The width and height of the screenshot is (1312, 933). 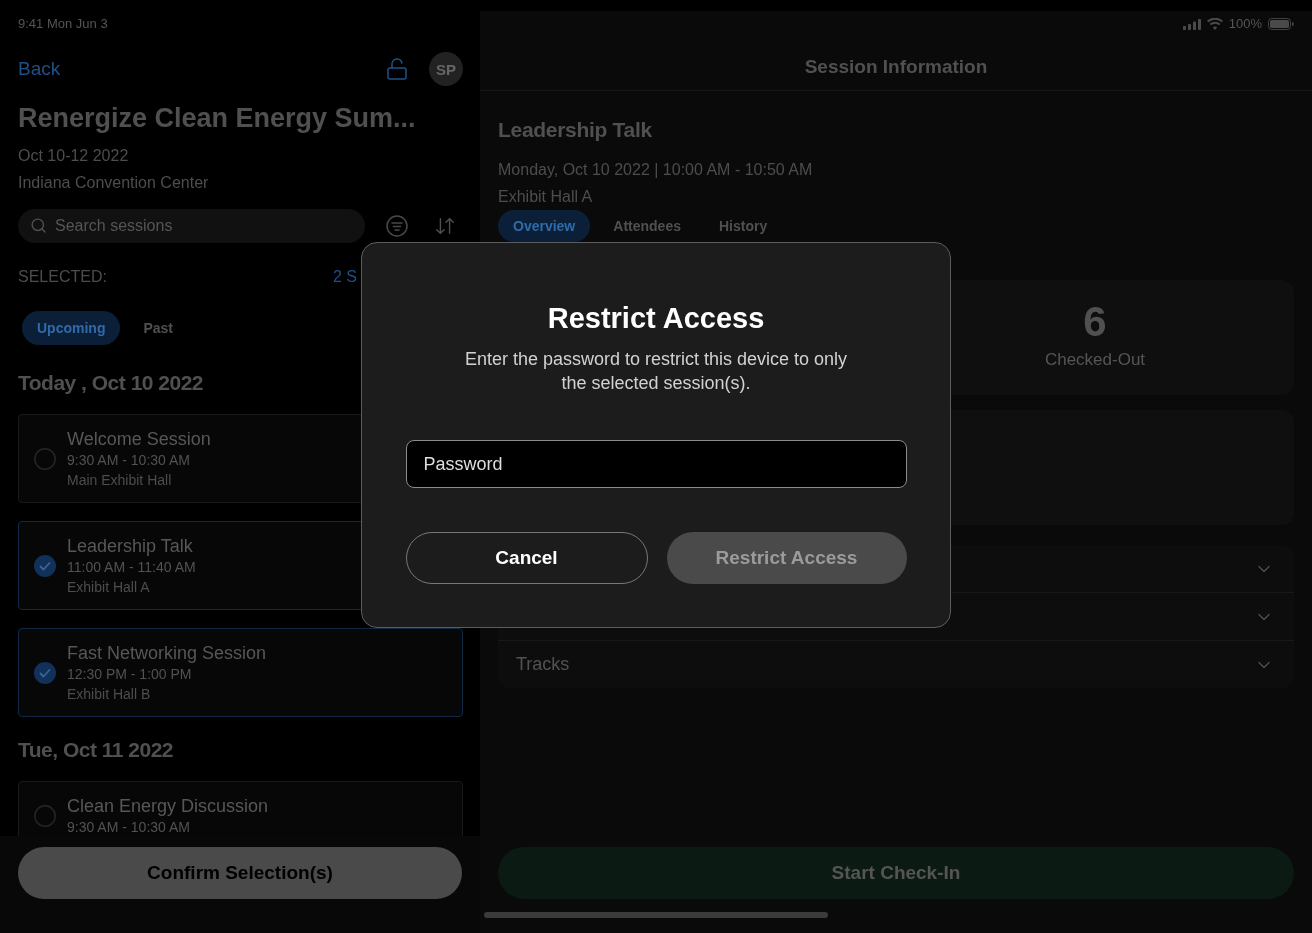 What do you see at coordinates (1095, 360) in the screenshot?
I see `stat-label: Checked-Out` at bounding box center [1095, 360].